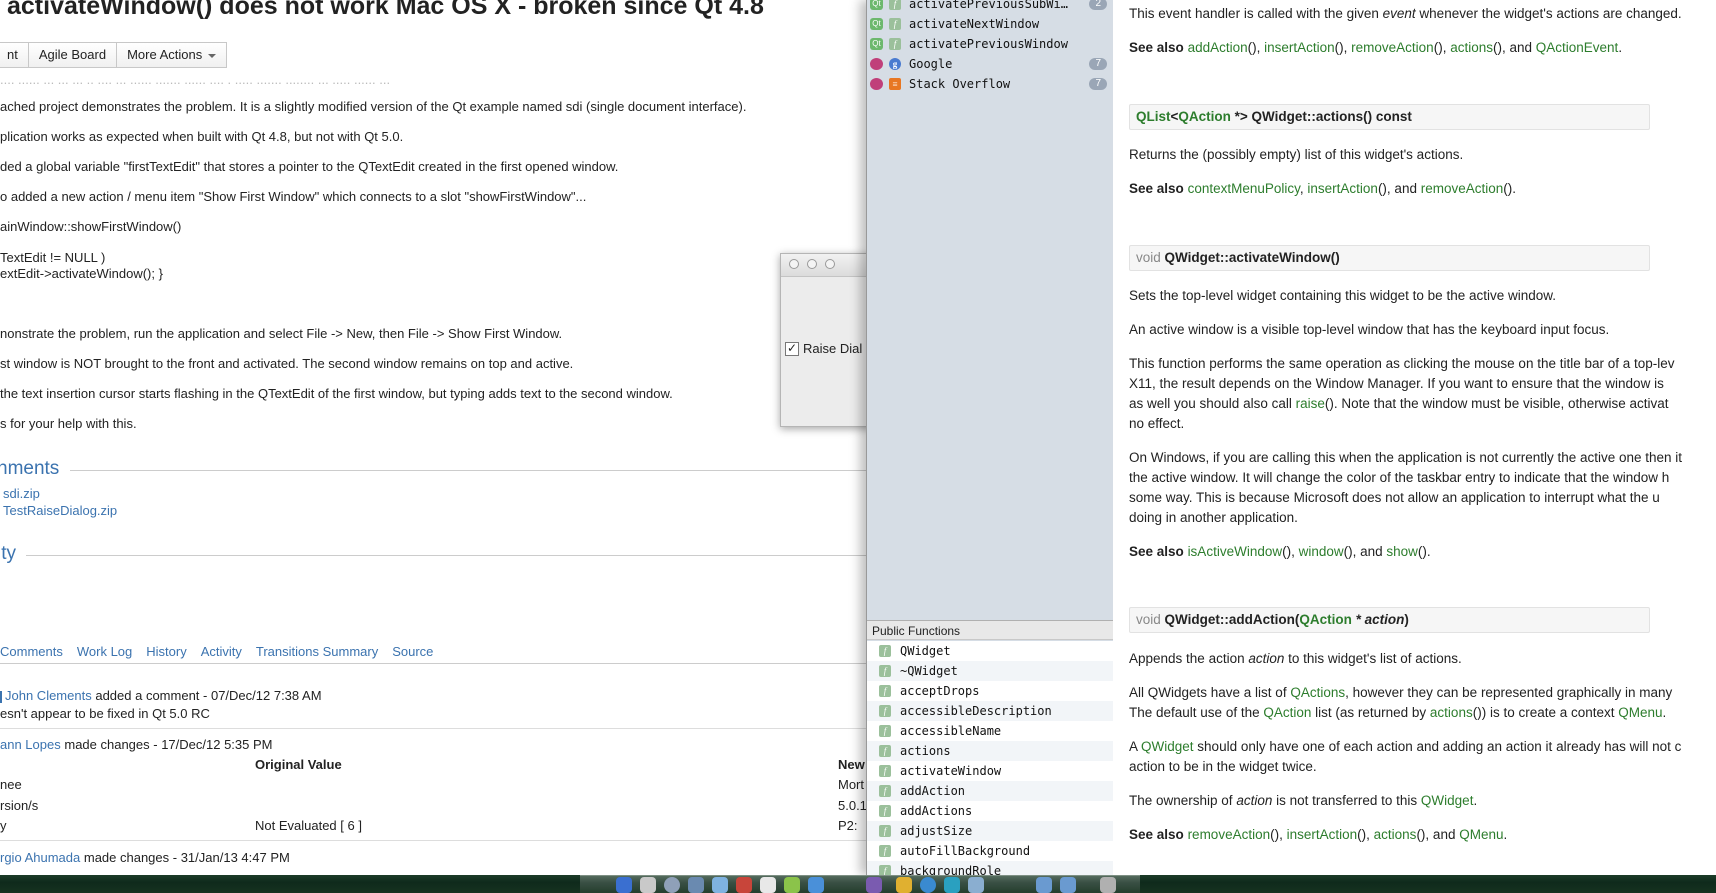  Describe the element at coordinates (990, 791) in the screenshot. I see `function-item: f addAction` at that location.